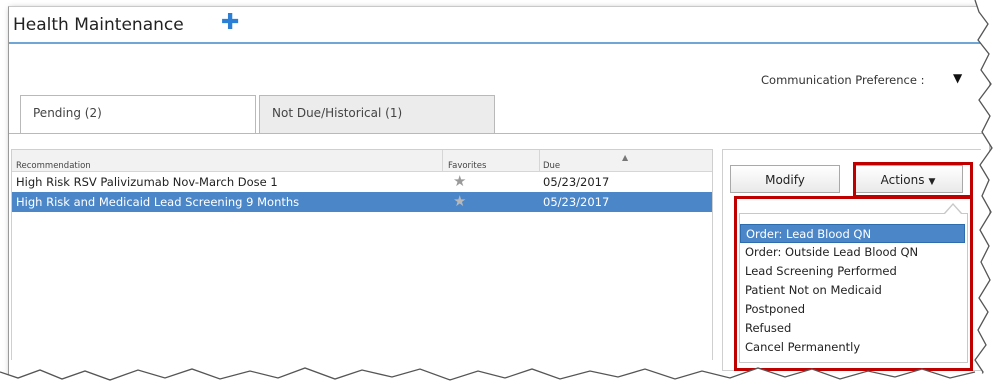 Image resolution: width=995 pixels, height=385 pixels. I want to click on modify-button-label: Modify, so click(785, 180).